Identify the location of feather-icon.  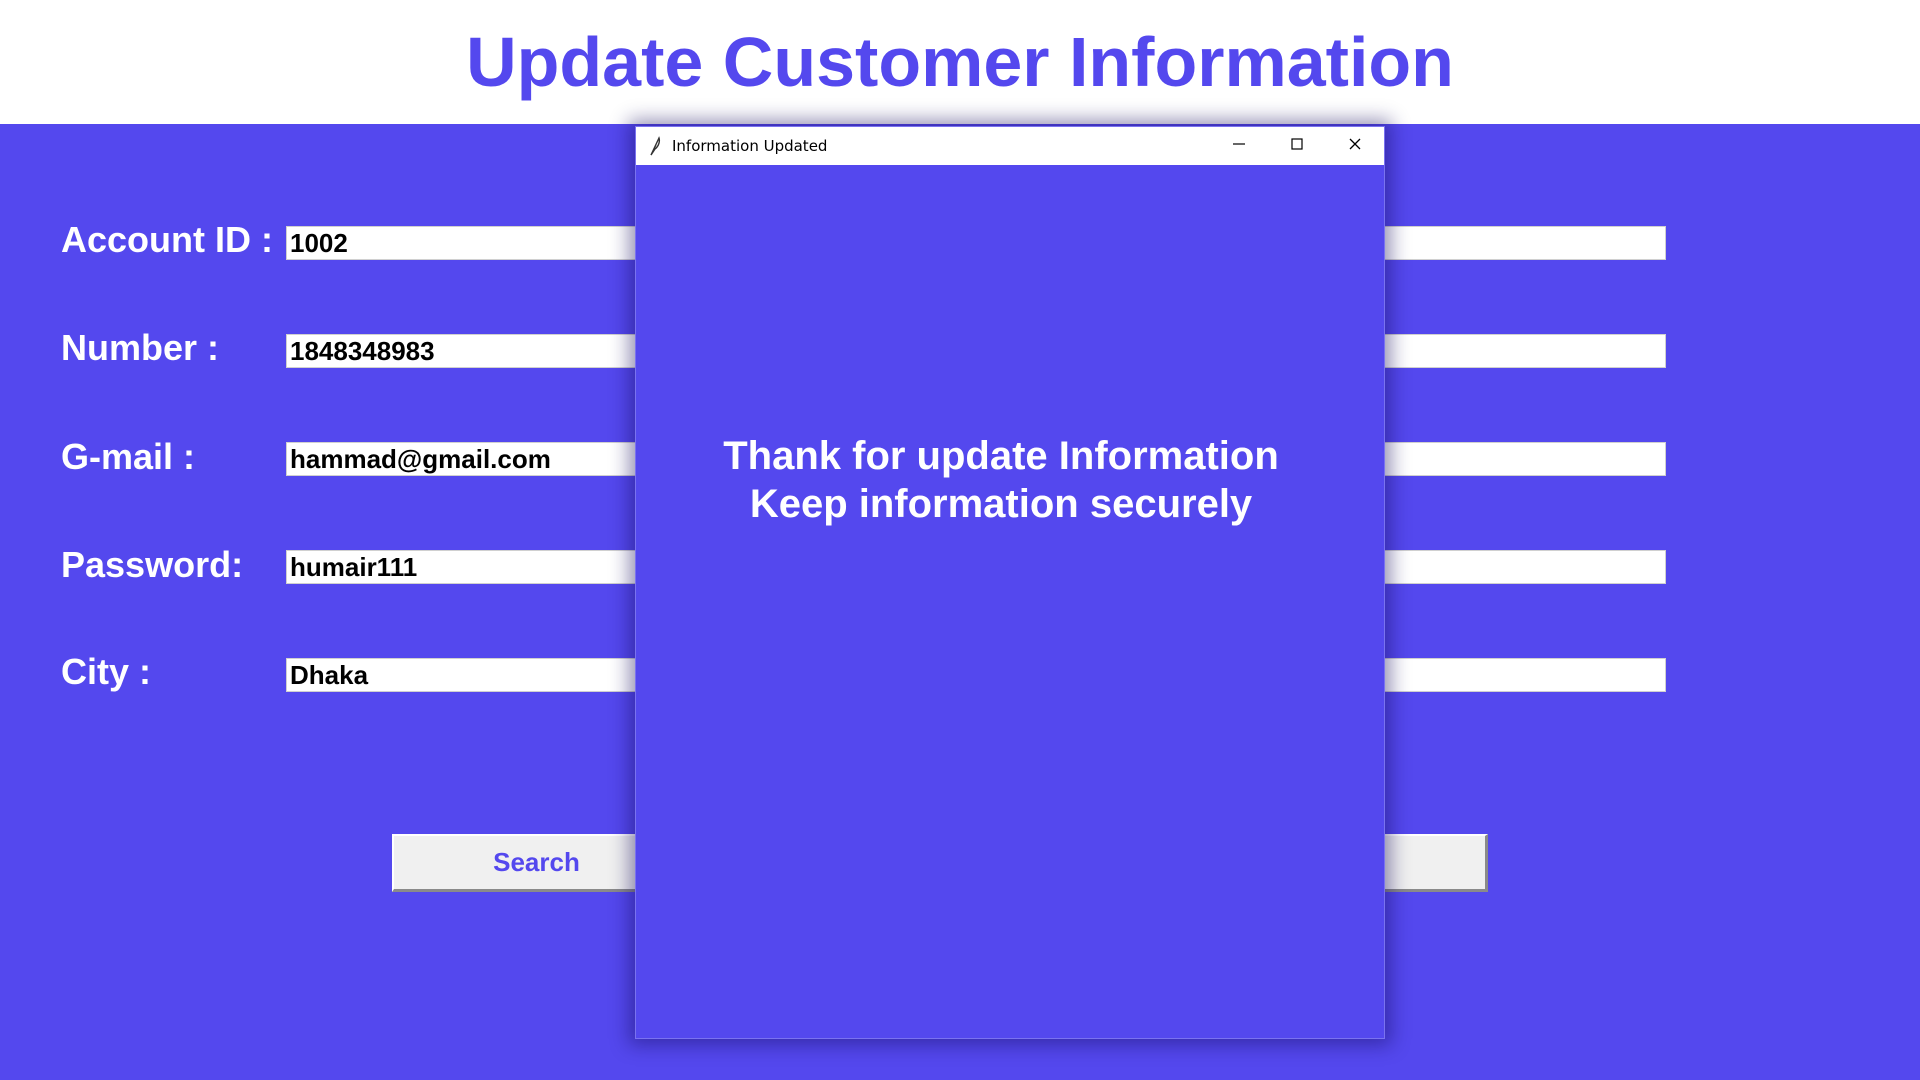
(656, 146).